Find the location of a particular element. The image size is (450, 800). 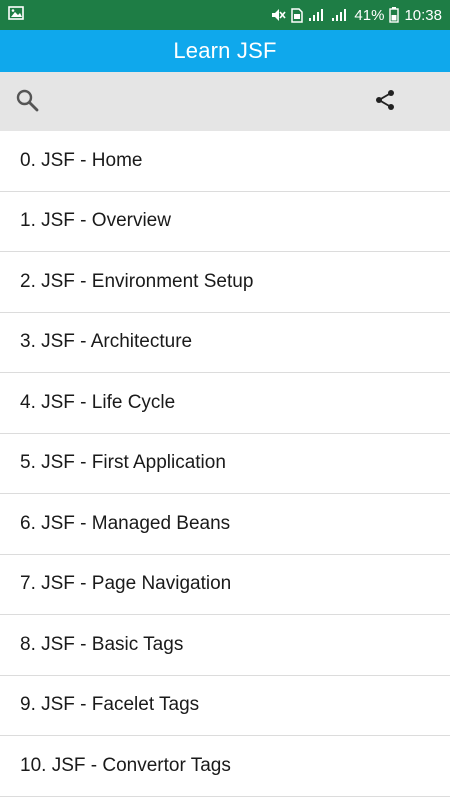

list-item-label: 3. JSF - Architecture is located at coordinates (106, 342).